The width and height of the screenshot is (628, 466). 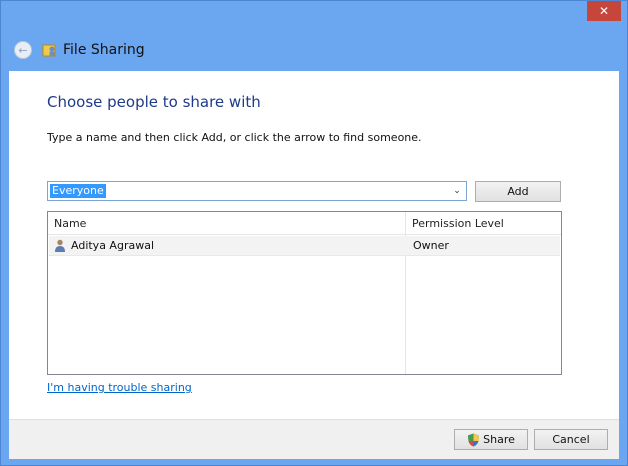 I want to click on dialog-footer: Share Cancel, so click(x=314, y=439).